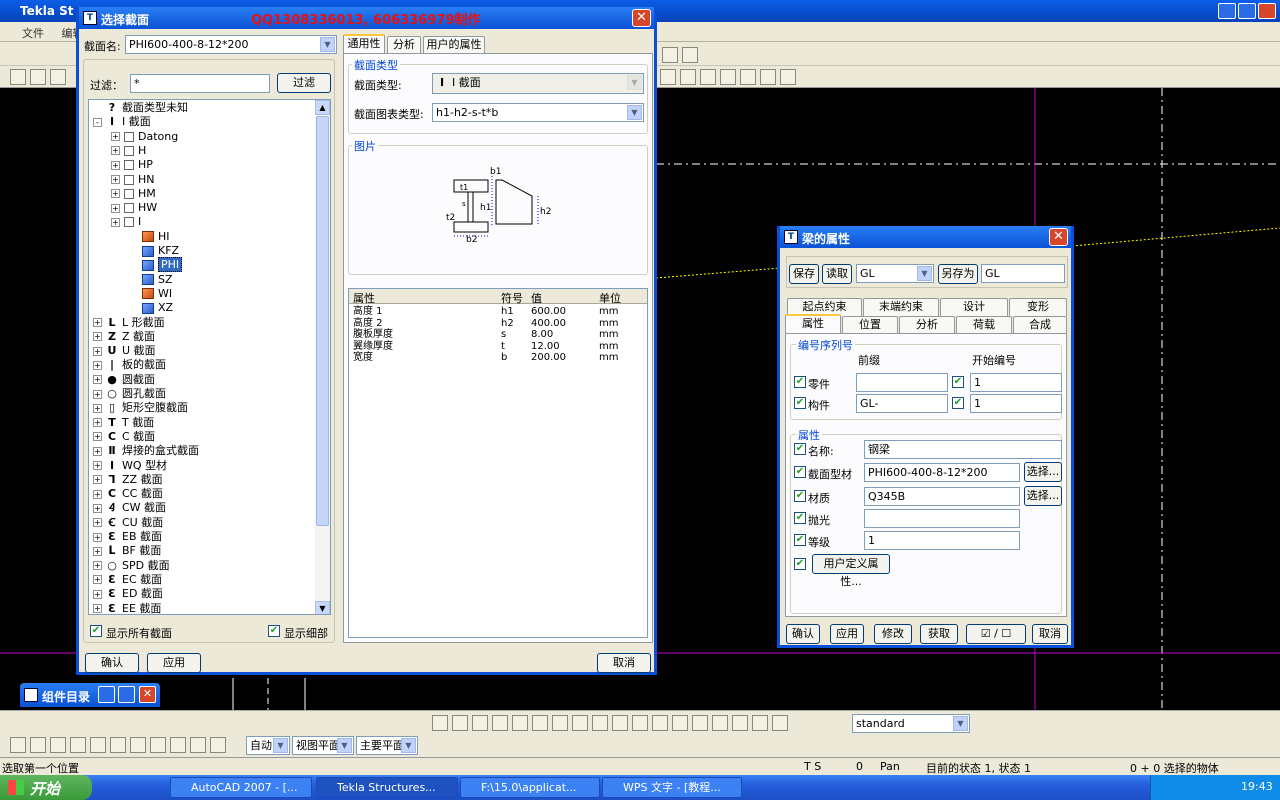  What do you see at coordinates (364, 44) in the screenshot?
I see `tab-general: 通用性` at bounding box center [364, 44].